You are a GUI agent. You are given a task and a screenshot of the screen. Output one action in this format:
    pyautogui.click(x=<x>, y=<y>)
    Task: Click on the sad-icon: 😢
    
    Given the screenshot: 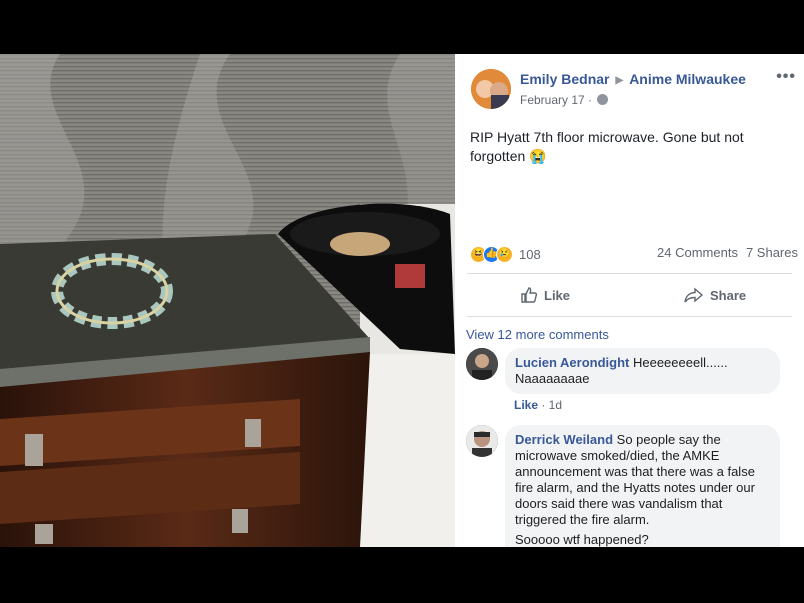 What is the action you would take?
    pyautogui.click(x=504, y=254)
    